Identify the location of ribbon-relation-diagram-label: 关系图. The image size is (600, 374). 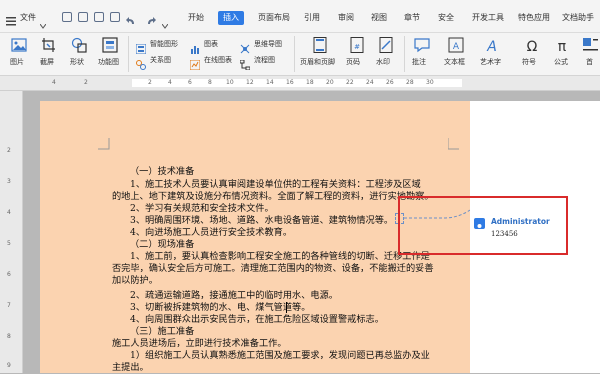
(160, 60).